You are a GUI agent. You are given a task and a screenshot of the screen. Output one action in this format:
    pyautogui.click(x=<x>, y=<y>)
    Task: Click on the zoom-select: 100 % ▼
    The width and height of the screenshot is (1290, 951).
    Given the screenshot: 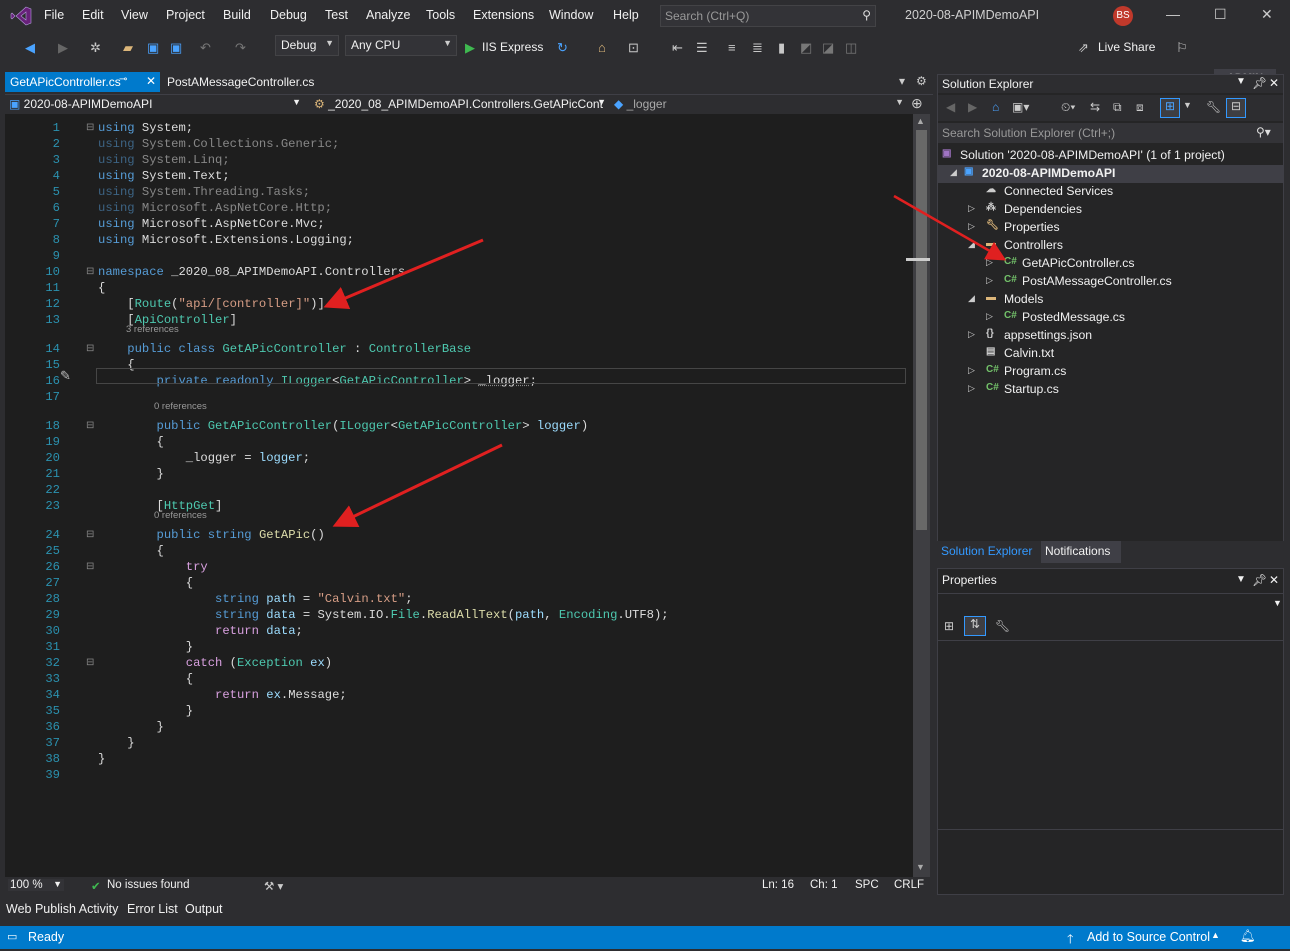 What is the action you would take?
    pyautogui.click(x=36, y=885)
    